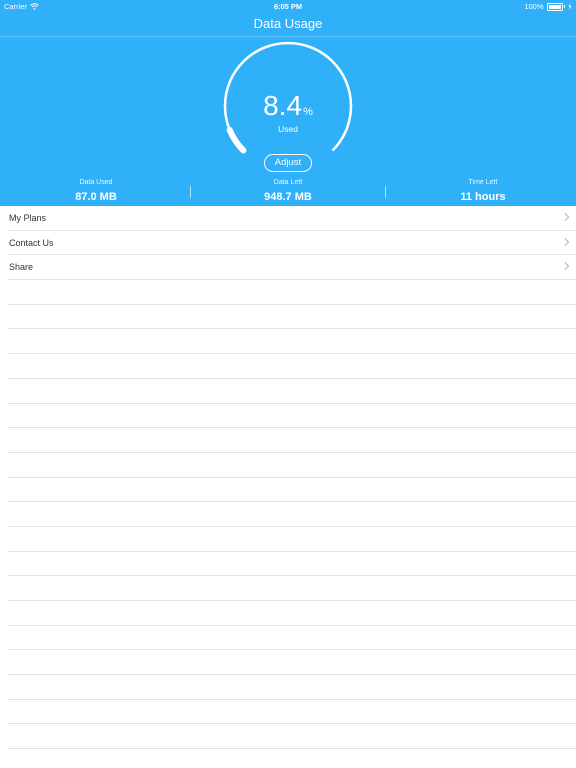 The height and width of the screenshot is (768, 576). I want to click on menu-item-label: Contact Us, so click(31, 242).